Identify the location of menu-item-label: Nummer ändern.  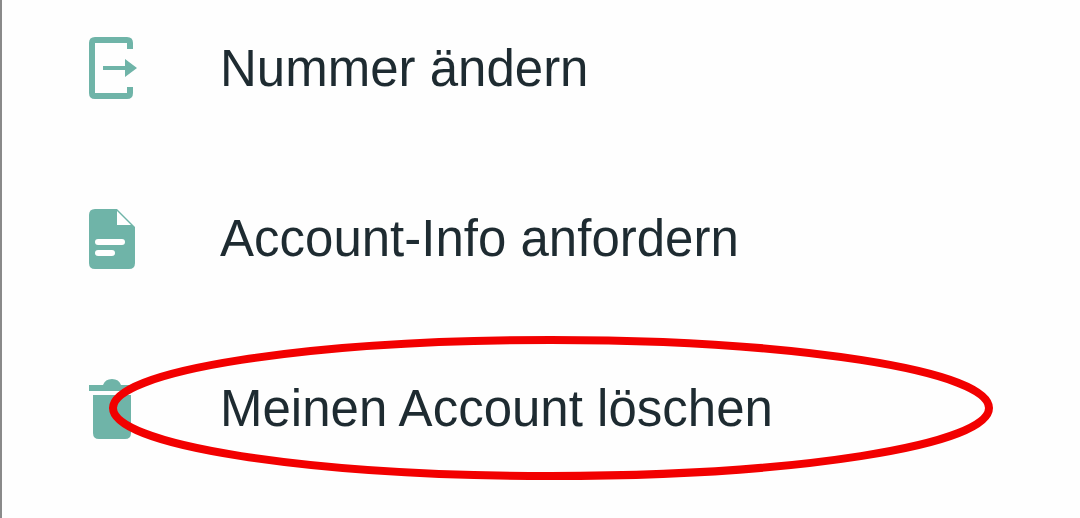
(404, 68).